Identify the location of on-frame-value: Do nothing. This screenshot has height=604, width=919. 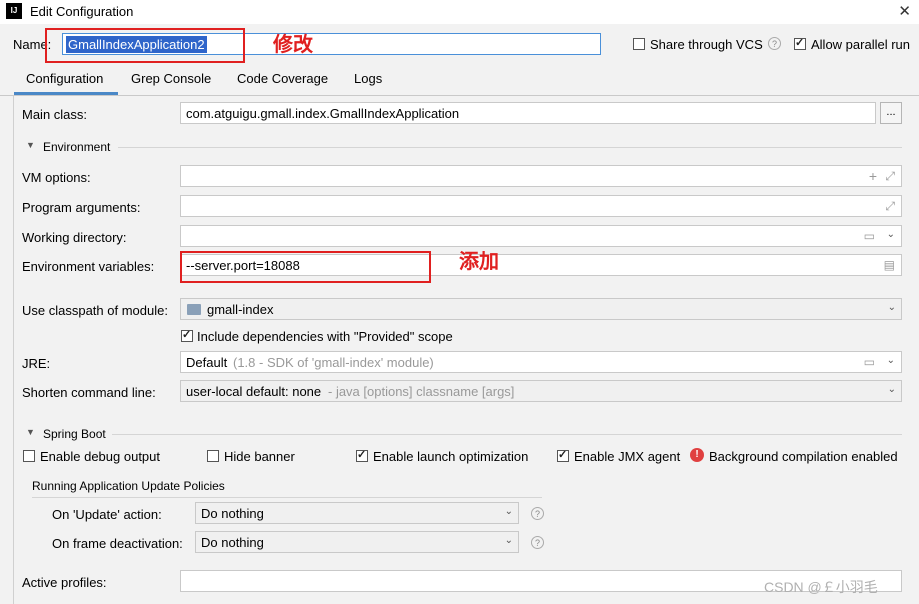
(232, 542).